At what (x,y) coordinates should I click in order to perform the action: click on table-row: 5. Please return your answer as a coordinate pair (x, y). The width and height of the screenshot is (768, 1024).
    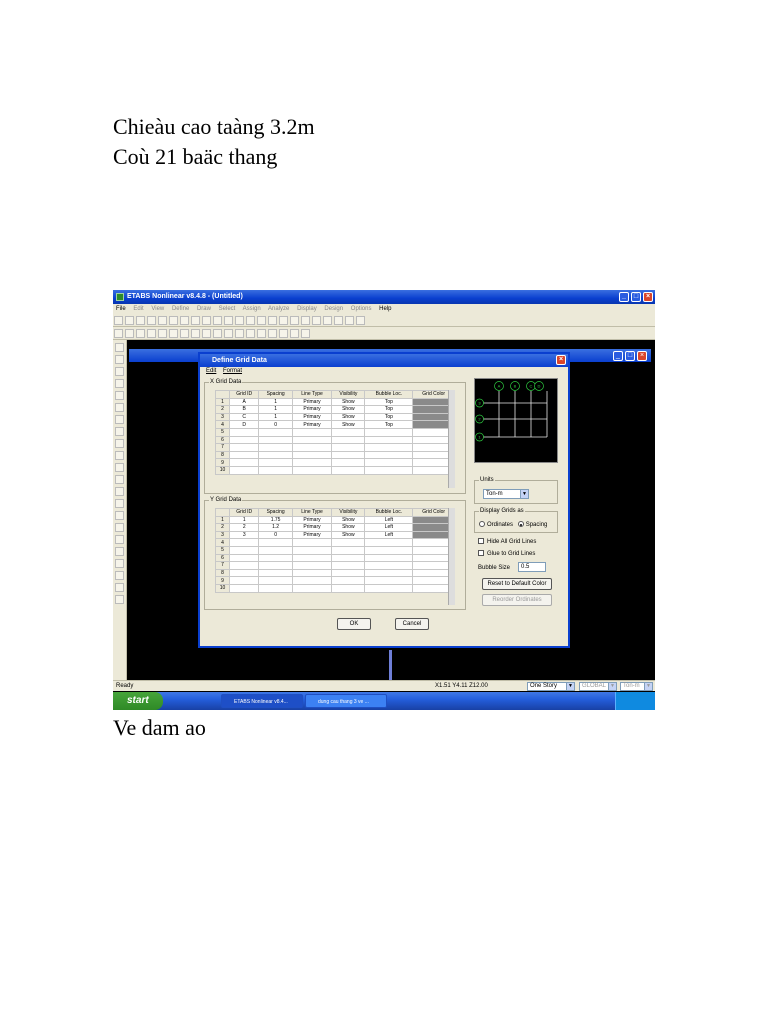
    Looking at the image, I should click on (335, 550).